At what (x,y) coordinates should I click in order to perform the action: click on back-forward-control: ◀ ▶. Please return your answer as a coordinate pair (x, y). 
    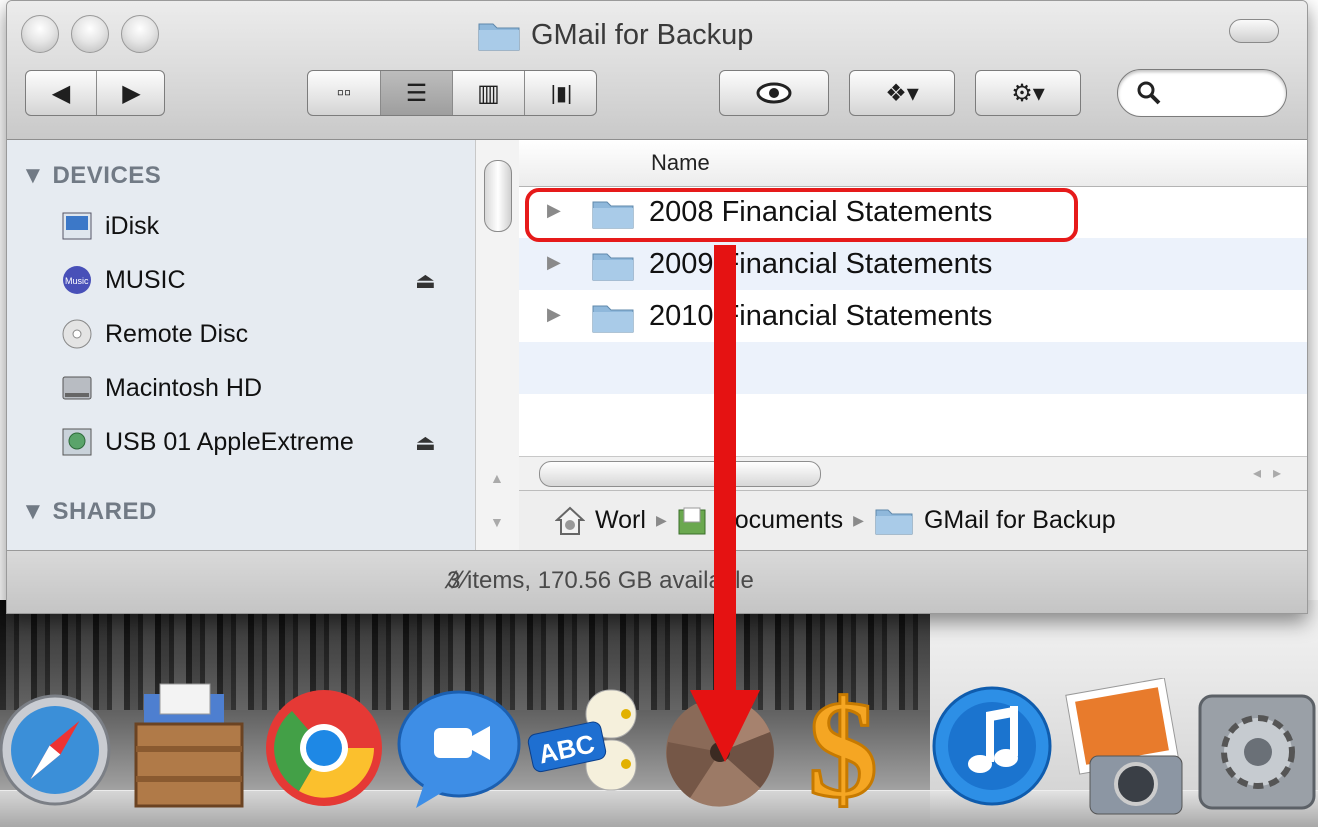
    Looking at the image, I should click on (95, 93).